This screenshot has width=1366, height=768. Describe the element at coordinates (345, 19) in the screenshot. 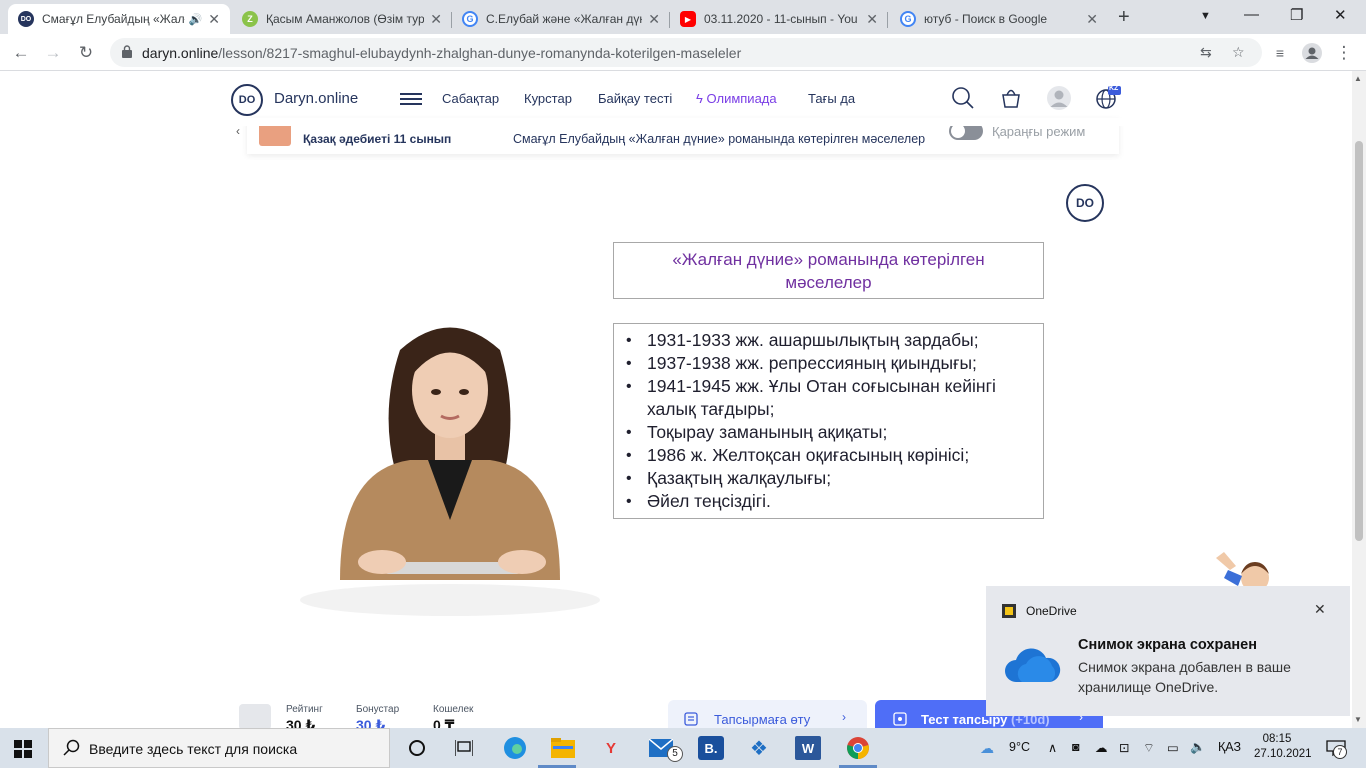

I see `tab-title: Қасым Аманжолов (Өзім тур` at that location.